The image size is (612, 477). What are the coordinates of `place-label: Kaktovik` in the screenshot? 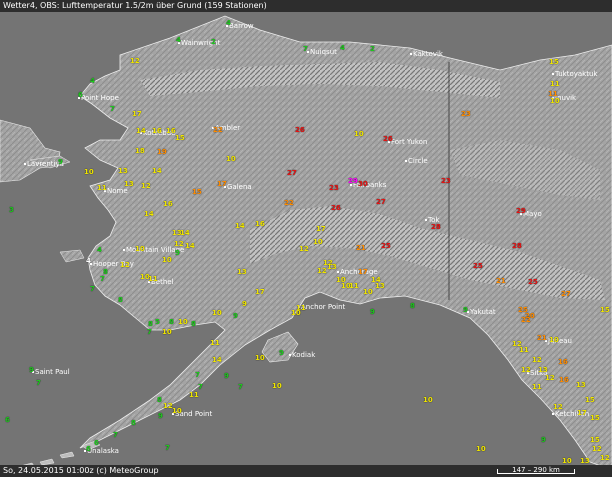 It's located at (426, 54).